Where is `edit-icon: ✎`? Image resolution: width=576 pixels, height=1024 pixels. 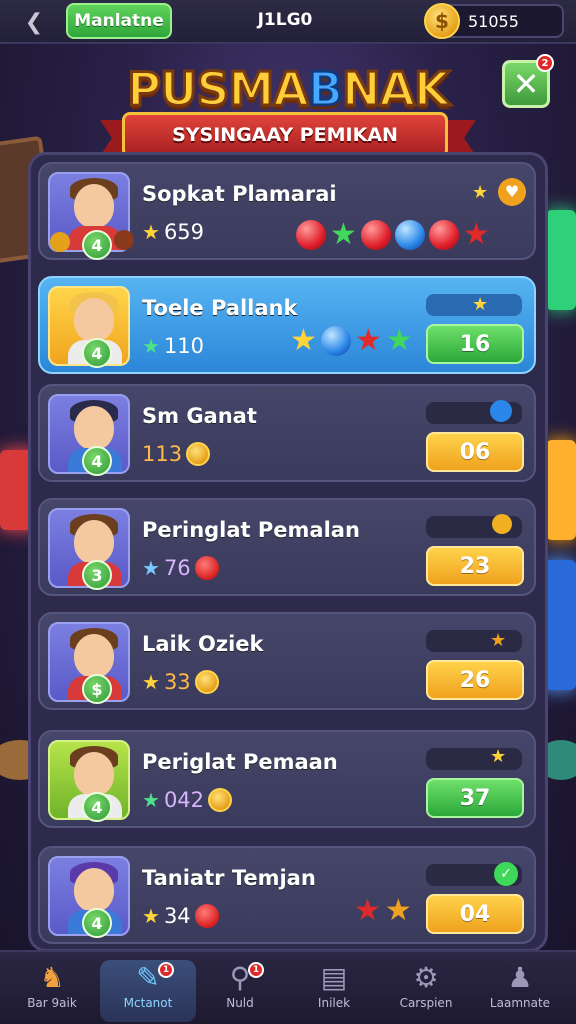 edit-icon: ✎ is located at coordinates (148, 977).